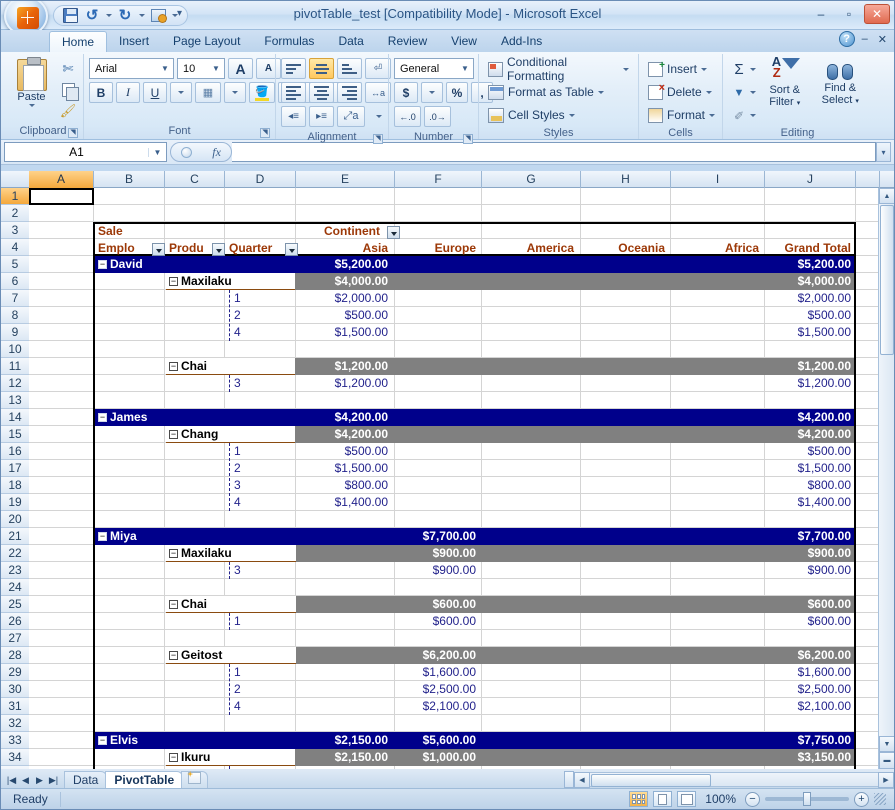  I want to click on align-center-button, so click(321, 92).